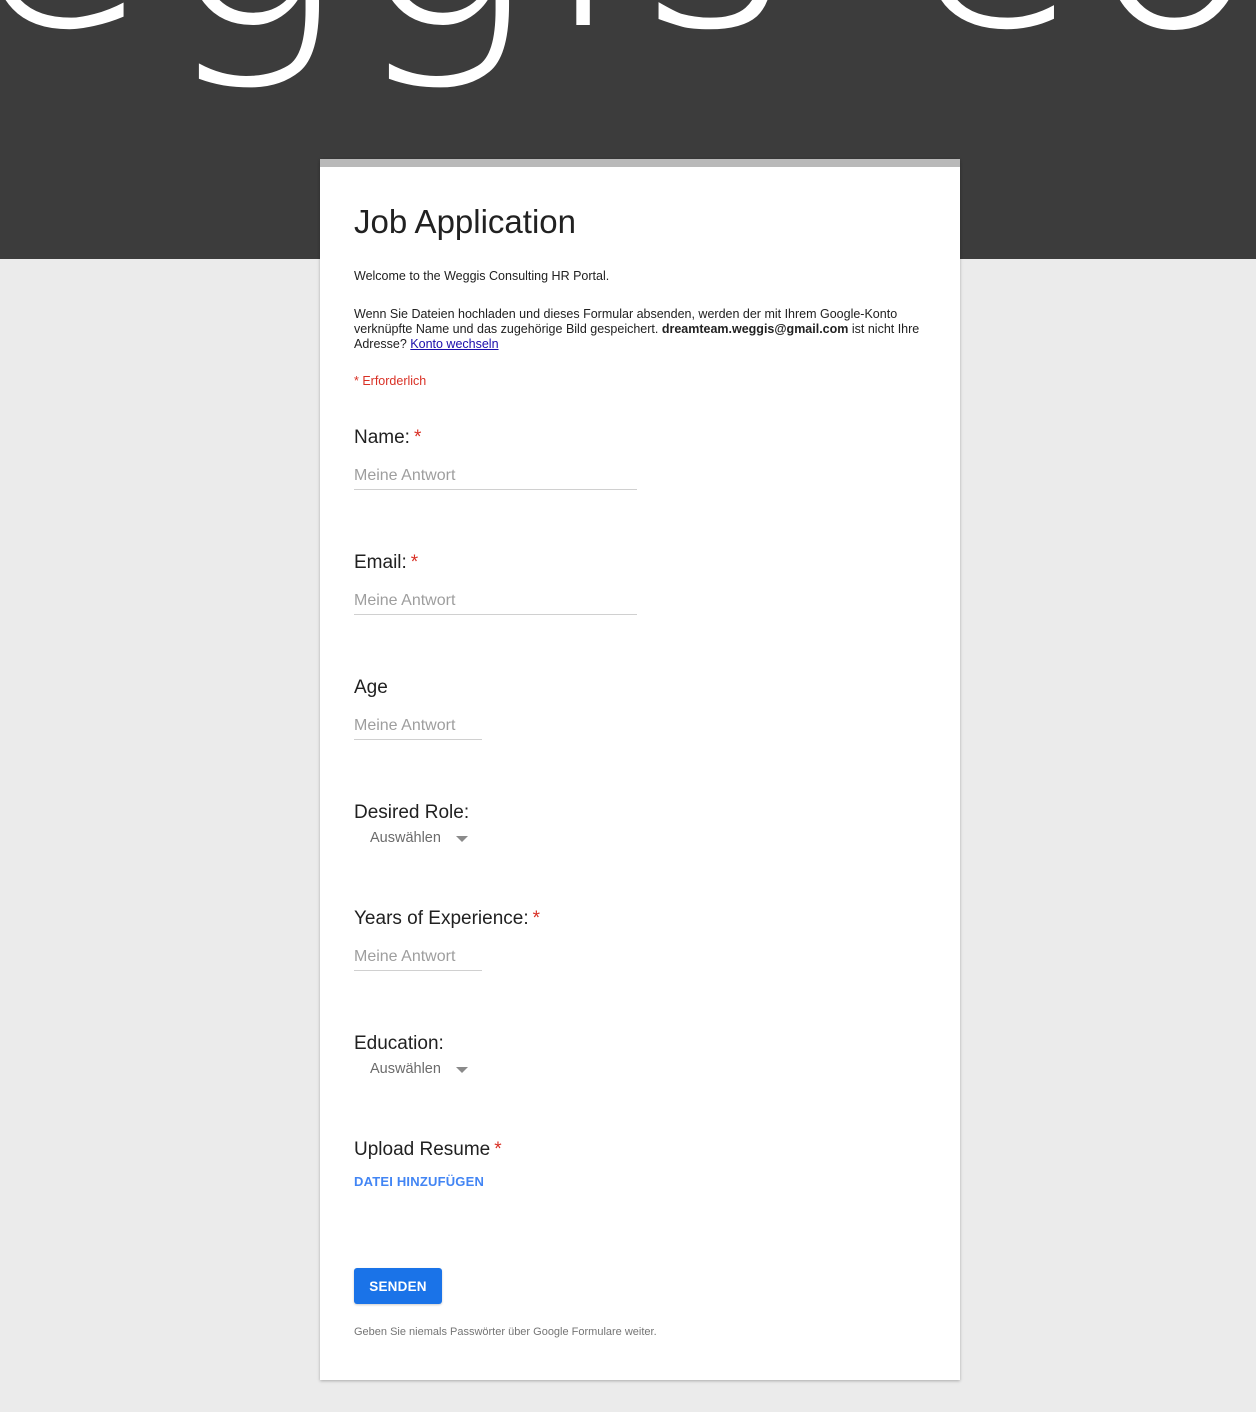 The width and height of the screenshot is (1256, 1412). What do you see at coordinates (398, 1286) in the screenshot?
I see `submit-button: SENDEN` at bounding box center [398, 1286].